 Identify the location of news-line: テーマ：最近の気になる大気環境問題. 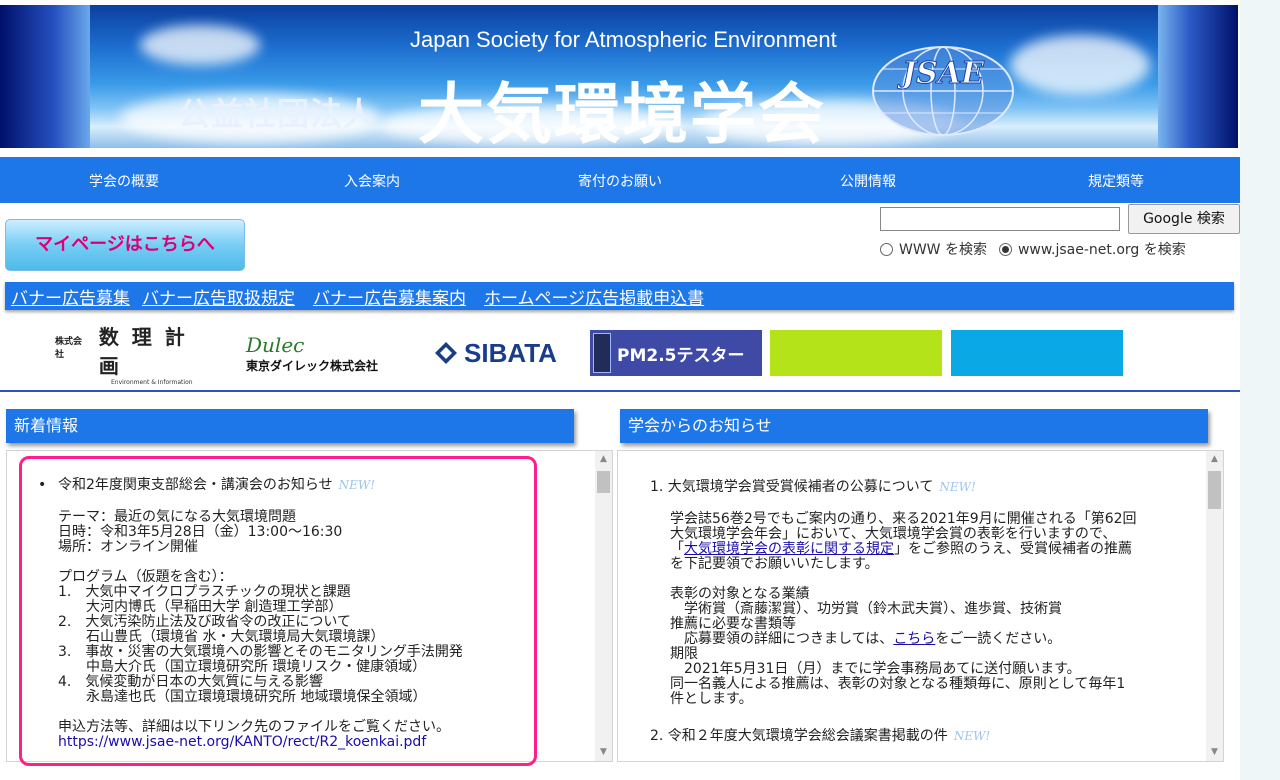
(177, 517).